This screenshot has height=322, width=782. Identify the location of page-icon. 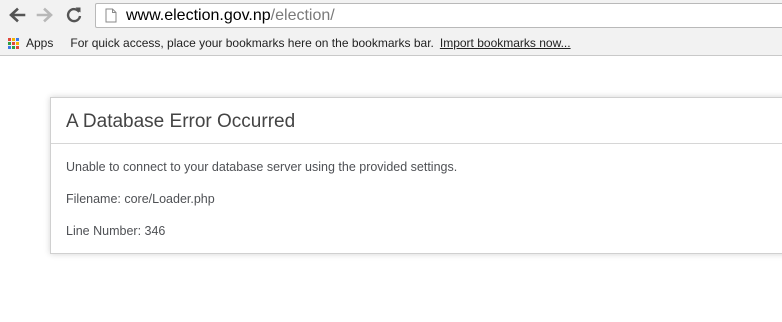
(111, 16).